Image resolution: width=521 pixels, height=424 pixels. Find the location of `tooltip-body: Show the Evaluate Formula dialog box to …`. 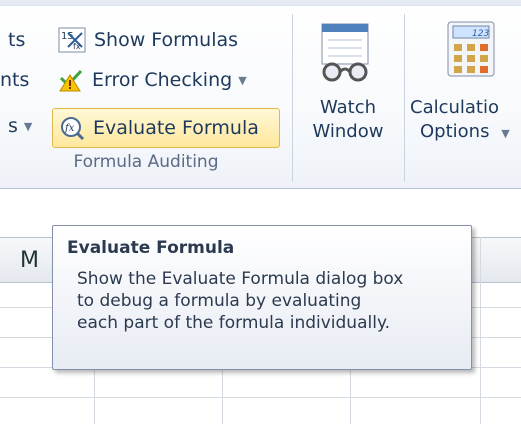

tooltip-body: Show the Evaluate Formula dialog box to … is located at coordinates (240, 301).